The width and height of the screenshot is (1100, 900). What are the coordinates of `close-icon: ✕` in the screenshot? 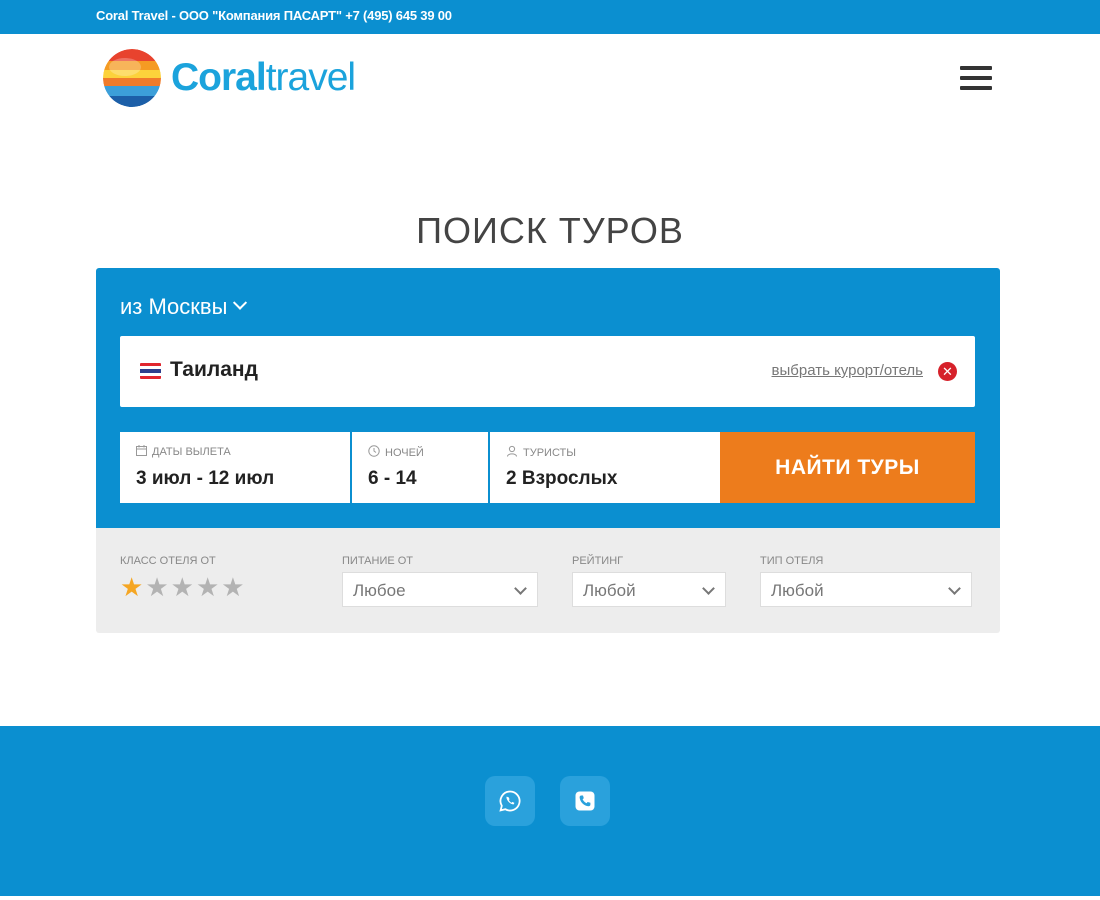 It's located at (947, 371).